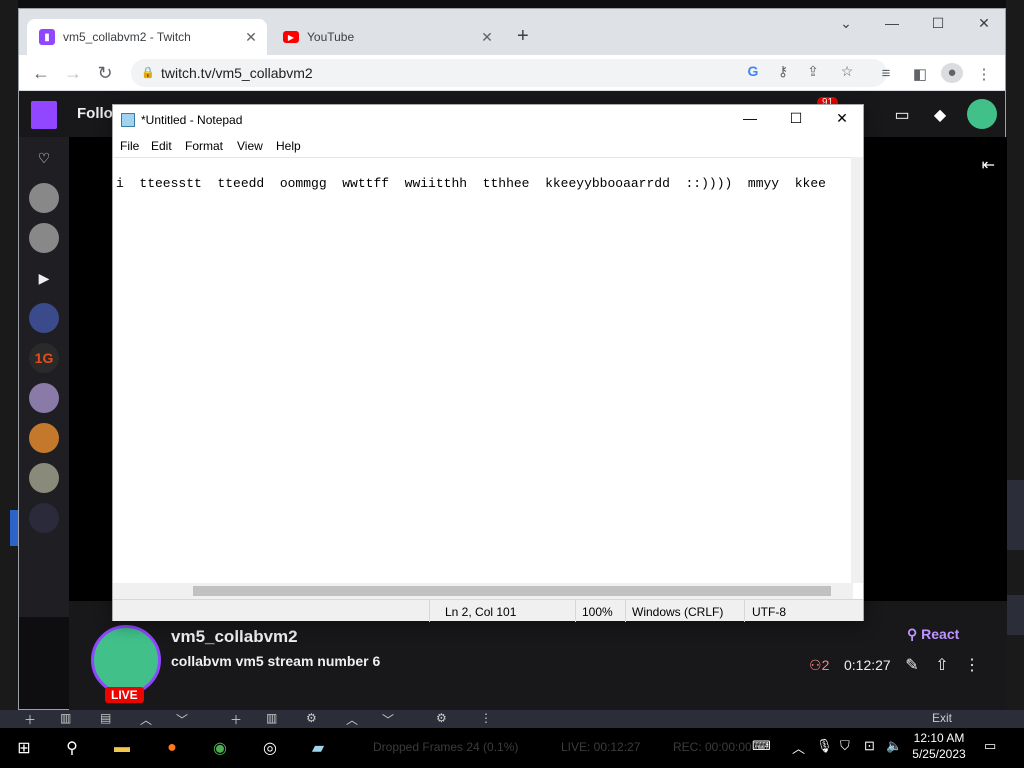  Describe the element at coordinates (129, 146) in the screenshot. I see `menu-file: File` at that location.